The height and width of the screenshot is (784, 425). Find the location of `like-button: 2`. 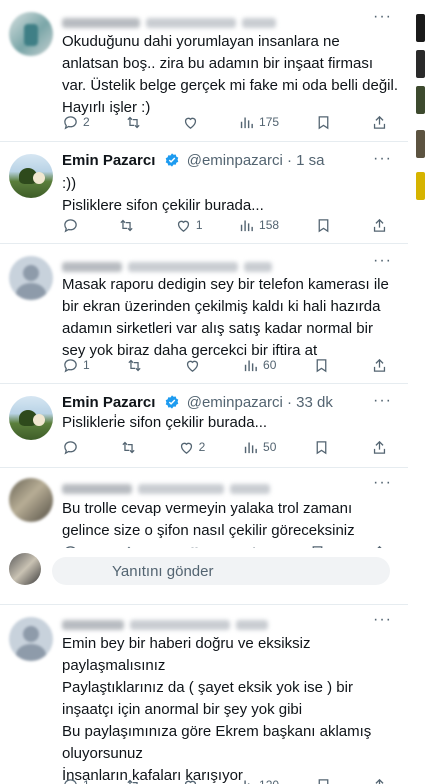

like-button: 2 is located at coordinates (191, 447).